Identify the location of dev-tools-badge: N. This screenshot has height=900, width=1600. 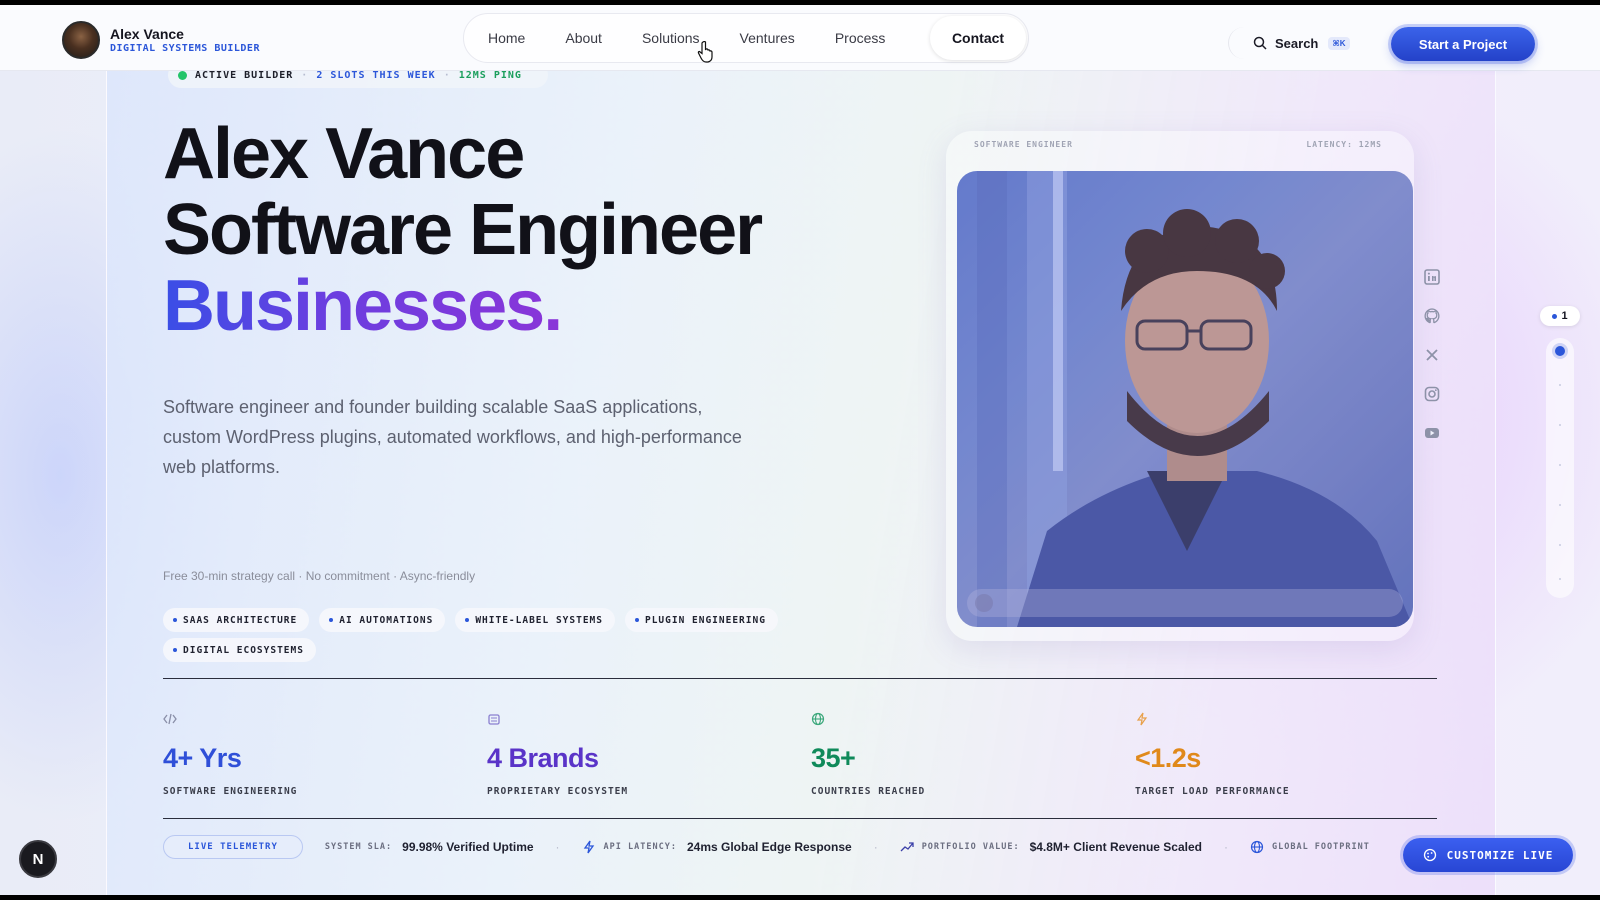
(38, 859).